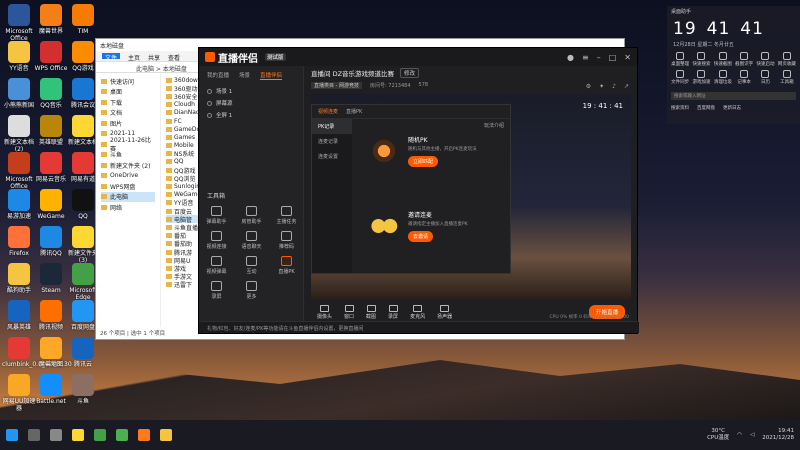 The image size is (800, 450). What do you see at coordinates (83, 352) in the screenshot?
I see `desktop-icon: 腾讯云` at bounding box center [83, 352].